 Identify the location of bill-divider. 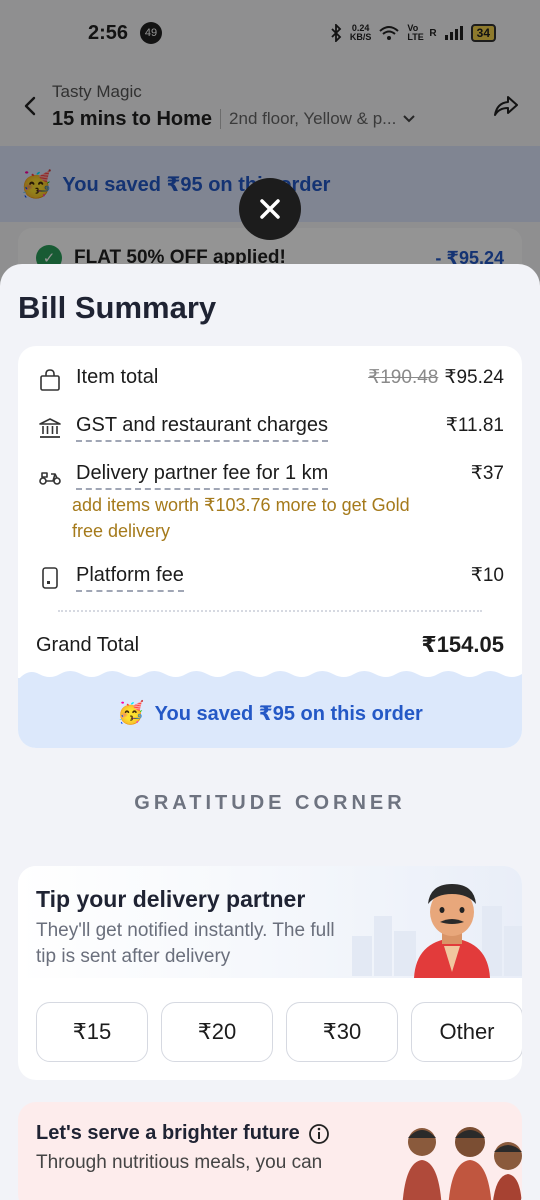
(270, 611).